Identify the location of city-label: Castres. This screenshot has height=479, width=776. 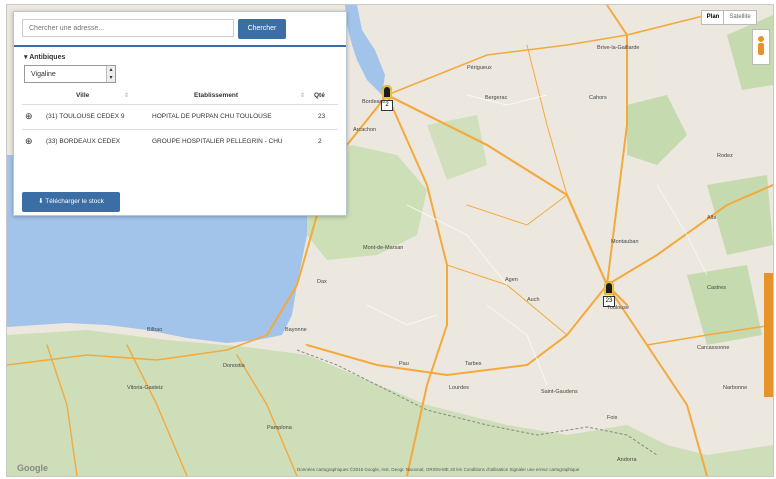
(716, 288).